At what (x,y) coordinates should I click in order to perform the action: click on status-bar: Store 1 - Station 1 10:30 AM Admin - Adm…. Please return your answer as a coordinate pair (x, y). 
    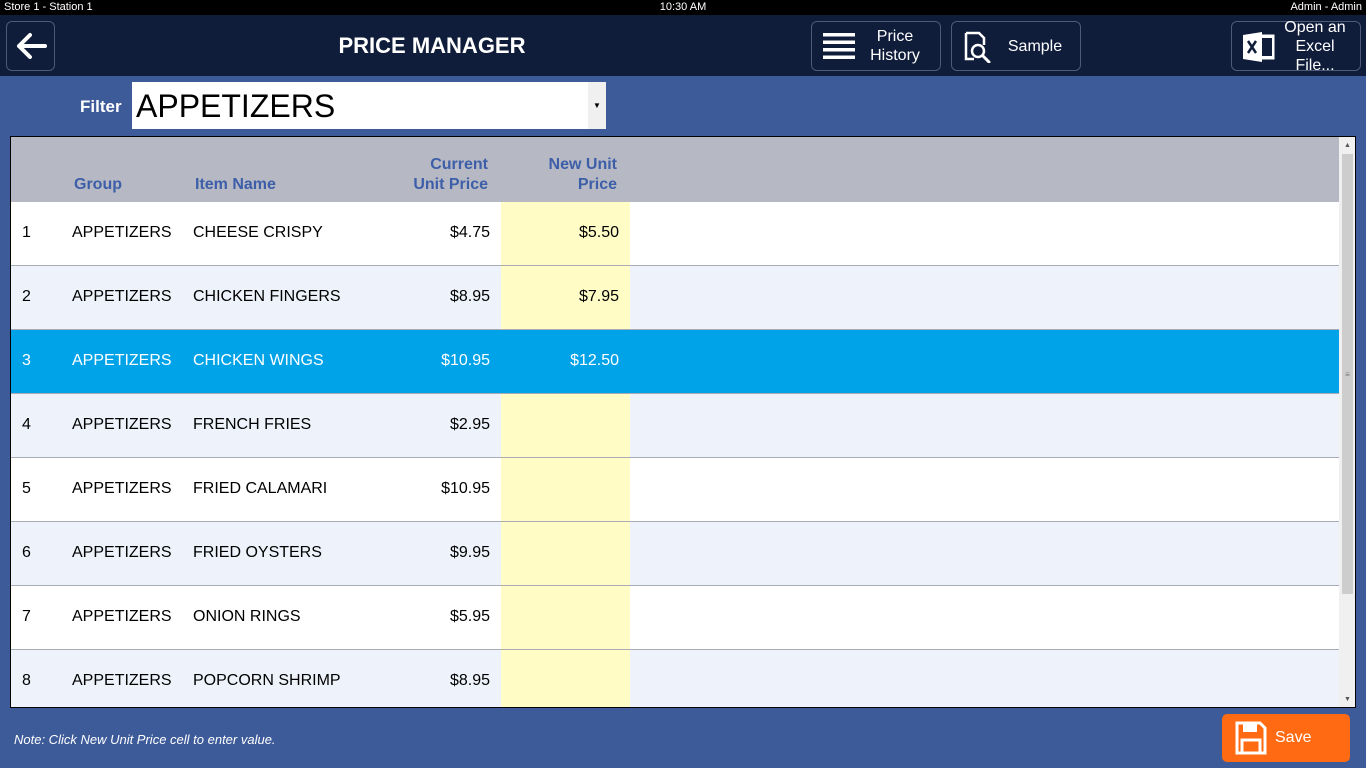
    Looking at the image, I should click on (683, 7).